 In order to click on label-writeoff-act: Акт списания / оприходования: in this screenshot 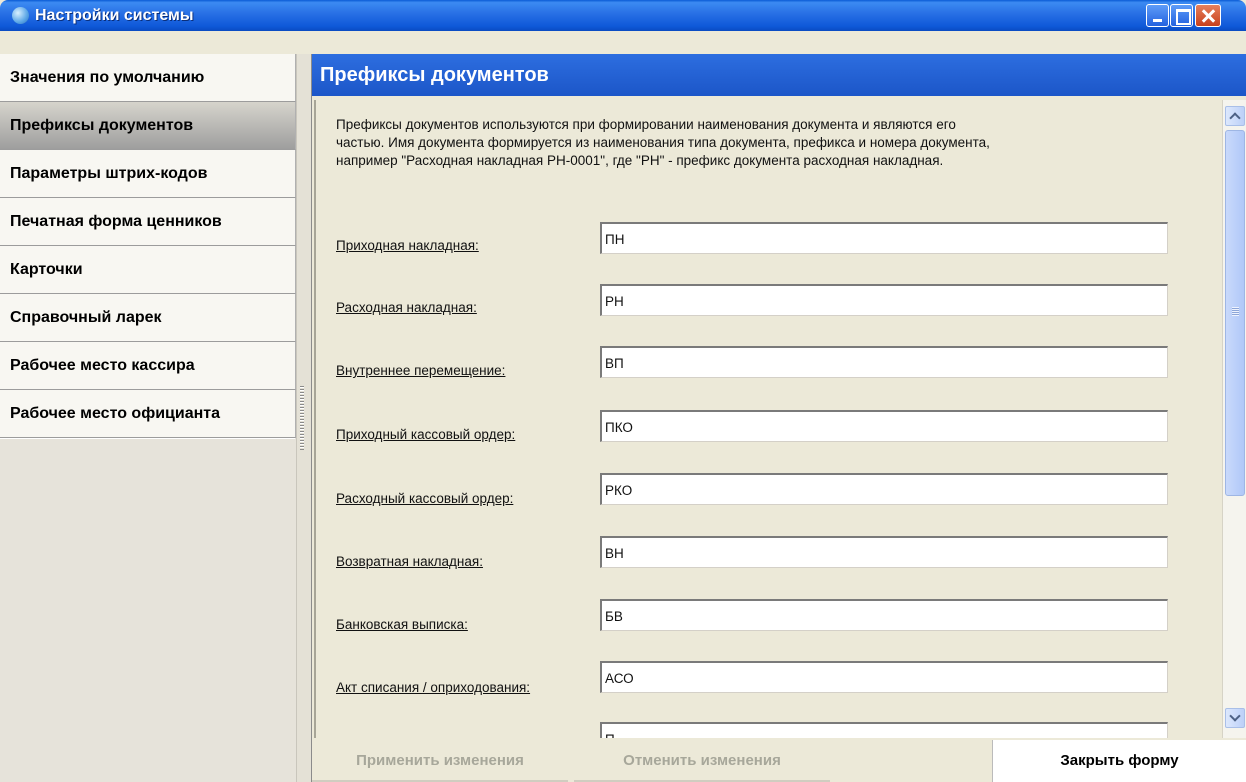, I will do `click(433, 687)`.